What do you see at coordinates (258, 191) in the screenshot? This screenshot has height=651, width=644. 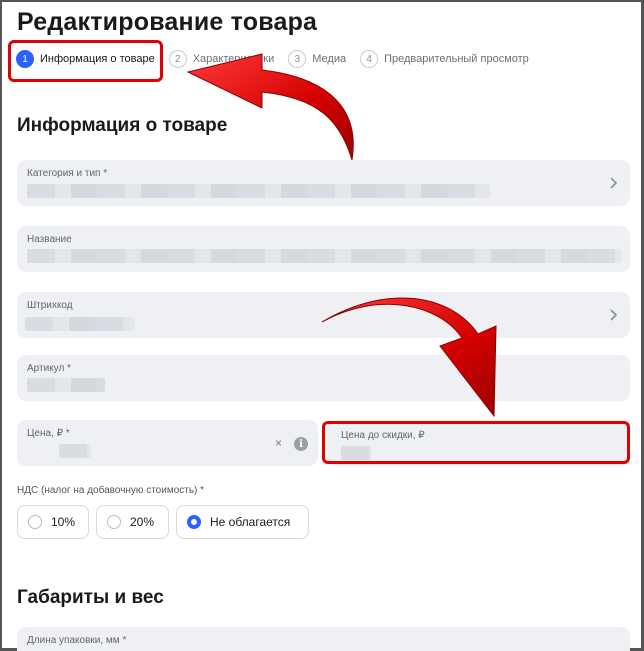 I see `category-value-redacted` at bounding box center [258, 191].